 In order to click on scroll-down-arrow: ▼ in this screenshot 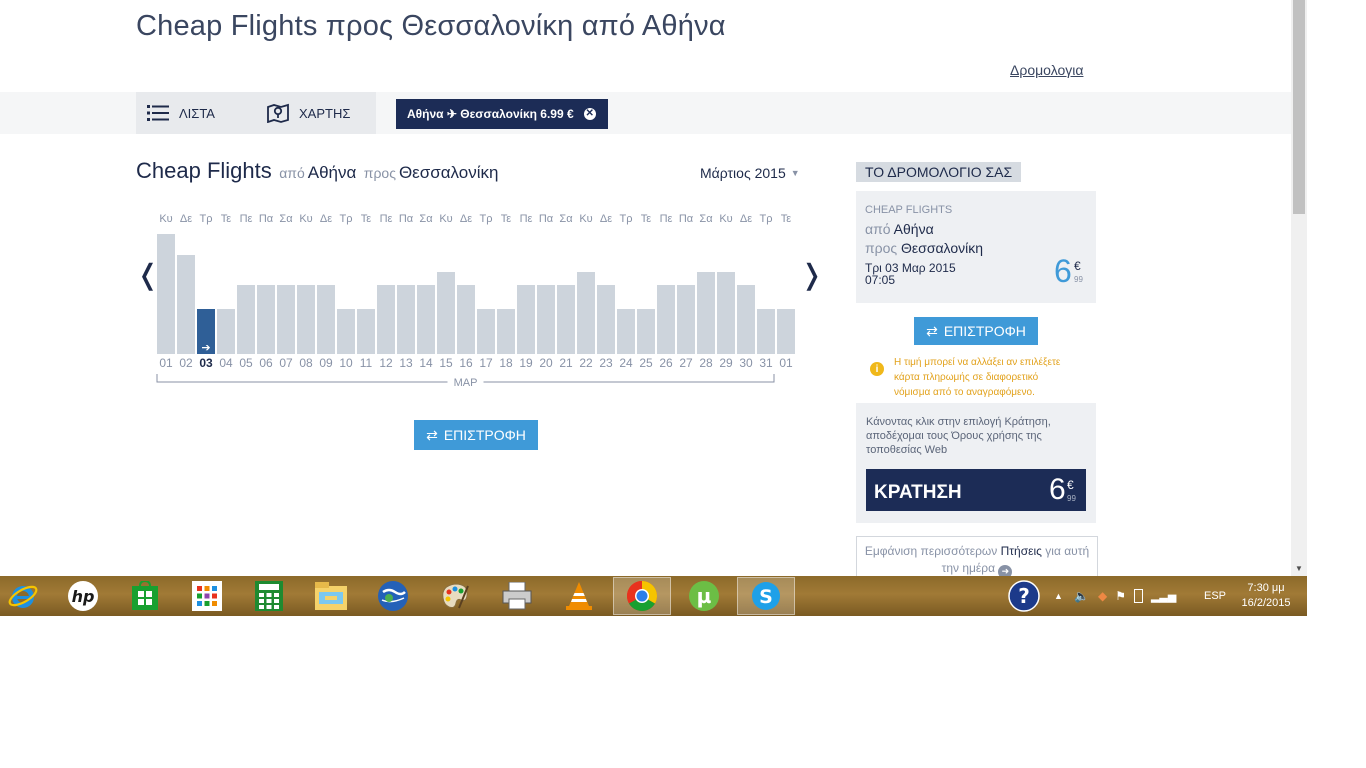, I will do `click(1299, 568)`.